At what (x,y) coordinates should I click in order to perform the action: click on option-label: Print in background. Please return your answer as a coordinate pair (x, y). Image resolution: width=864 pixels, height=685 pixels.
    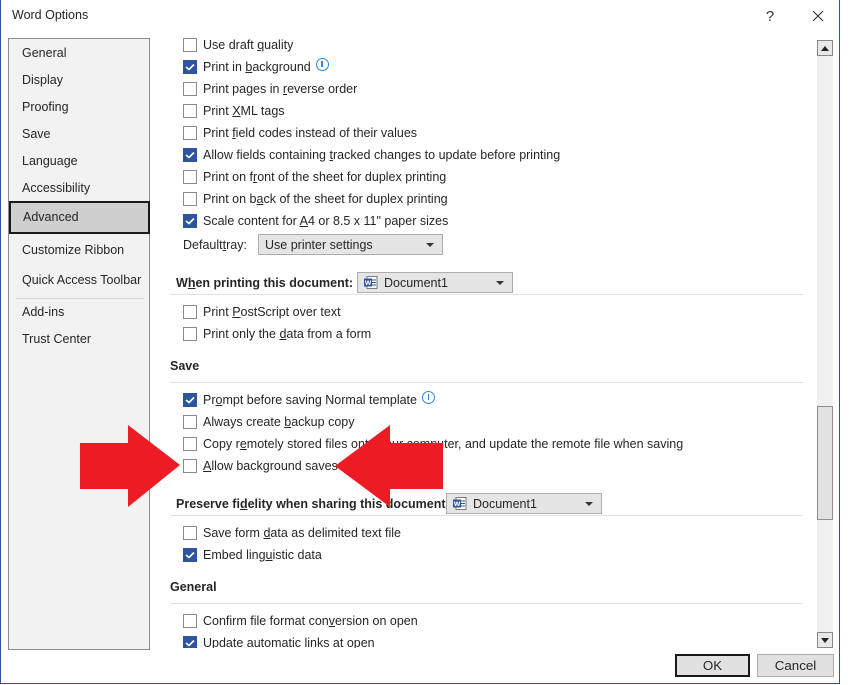
    Looking at the image, I should click on (257, 67).